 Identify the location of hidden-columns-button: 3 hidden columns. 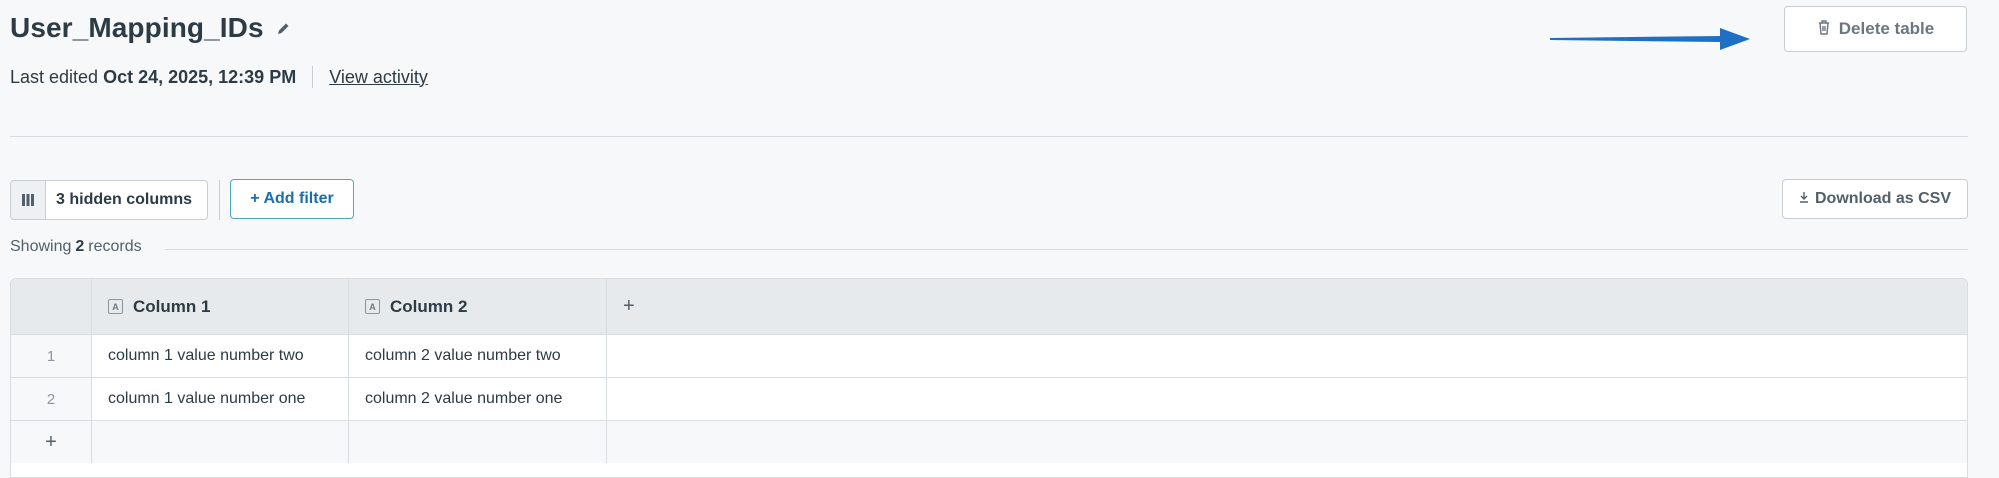
(109, 200).